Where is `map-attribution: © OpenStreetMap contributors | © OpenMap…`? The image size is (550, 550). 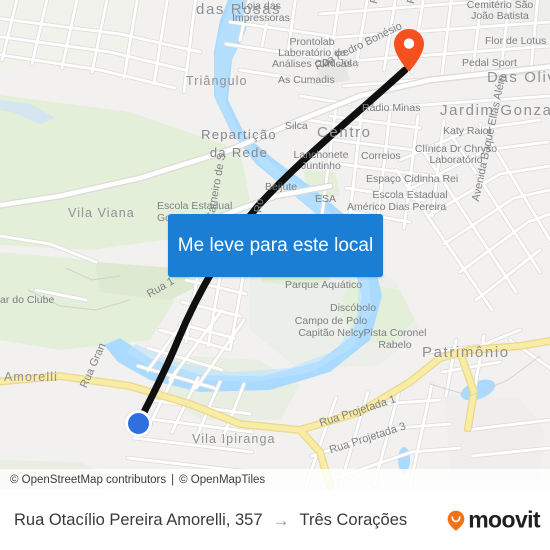
map-attribution: © OpenStreetMap contributors | © OpenMap… is located at coordinates (275, 479).